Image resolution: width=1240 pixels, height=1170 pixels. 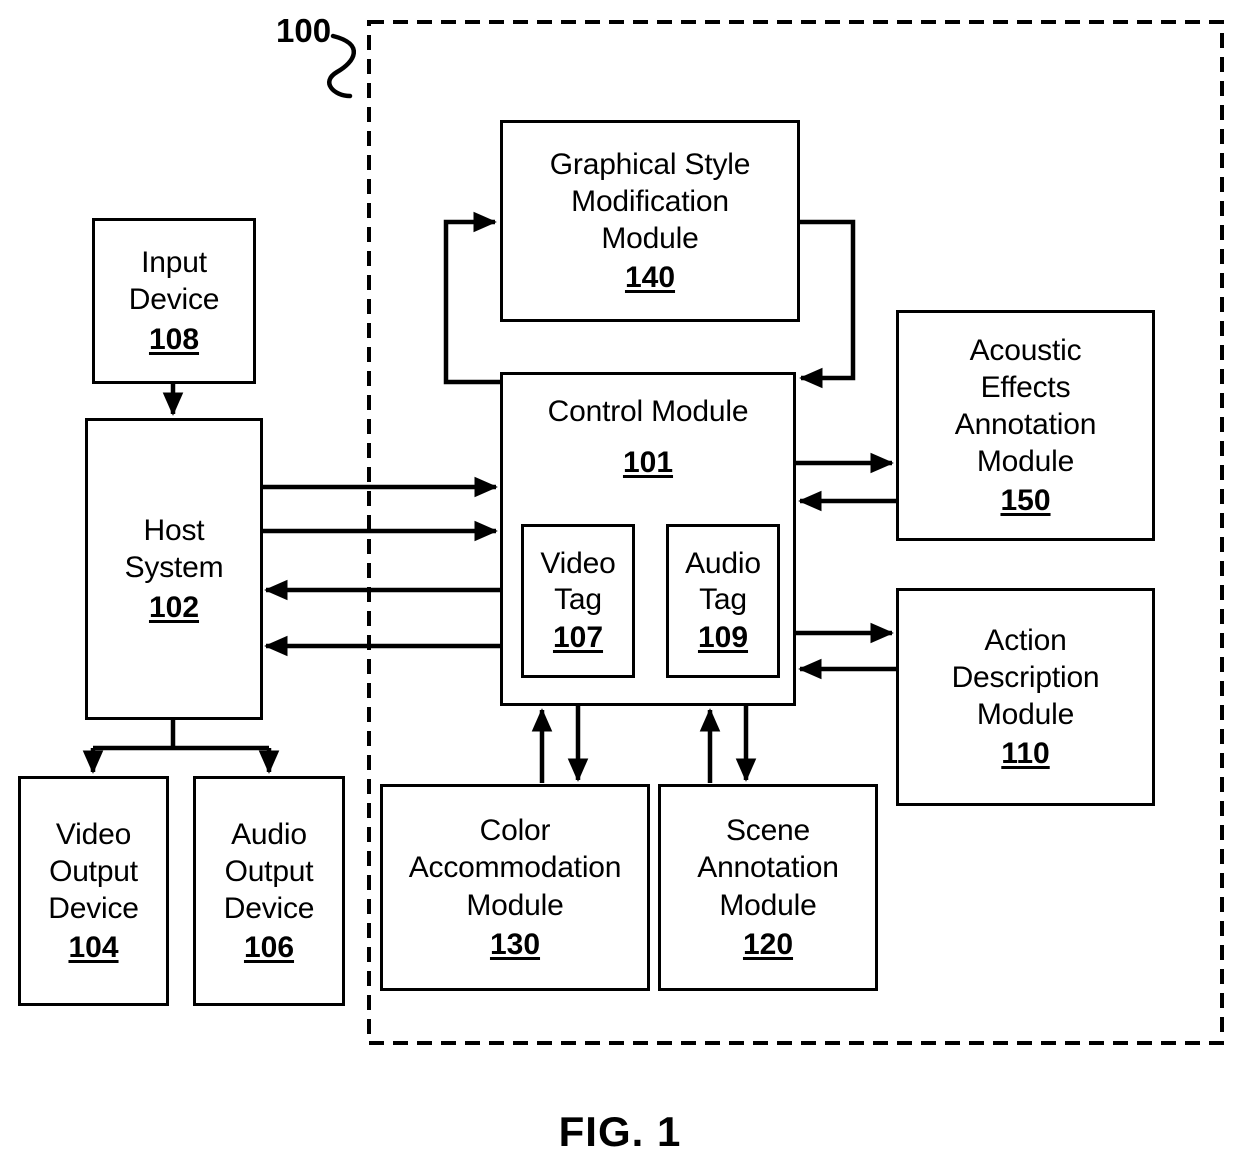 I want to click on block-label: Action Description Module, so click(x=1025, y=677).